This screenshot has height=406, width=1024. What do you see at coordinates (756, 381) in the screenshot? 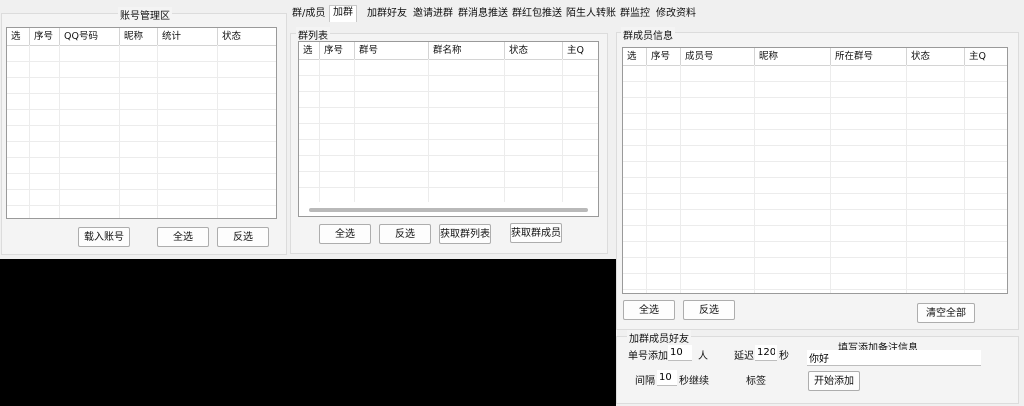
I see `tag-label: 标签` at bounding box center [756, 381].